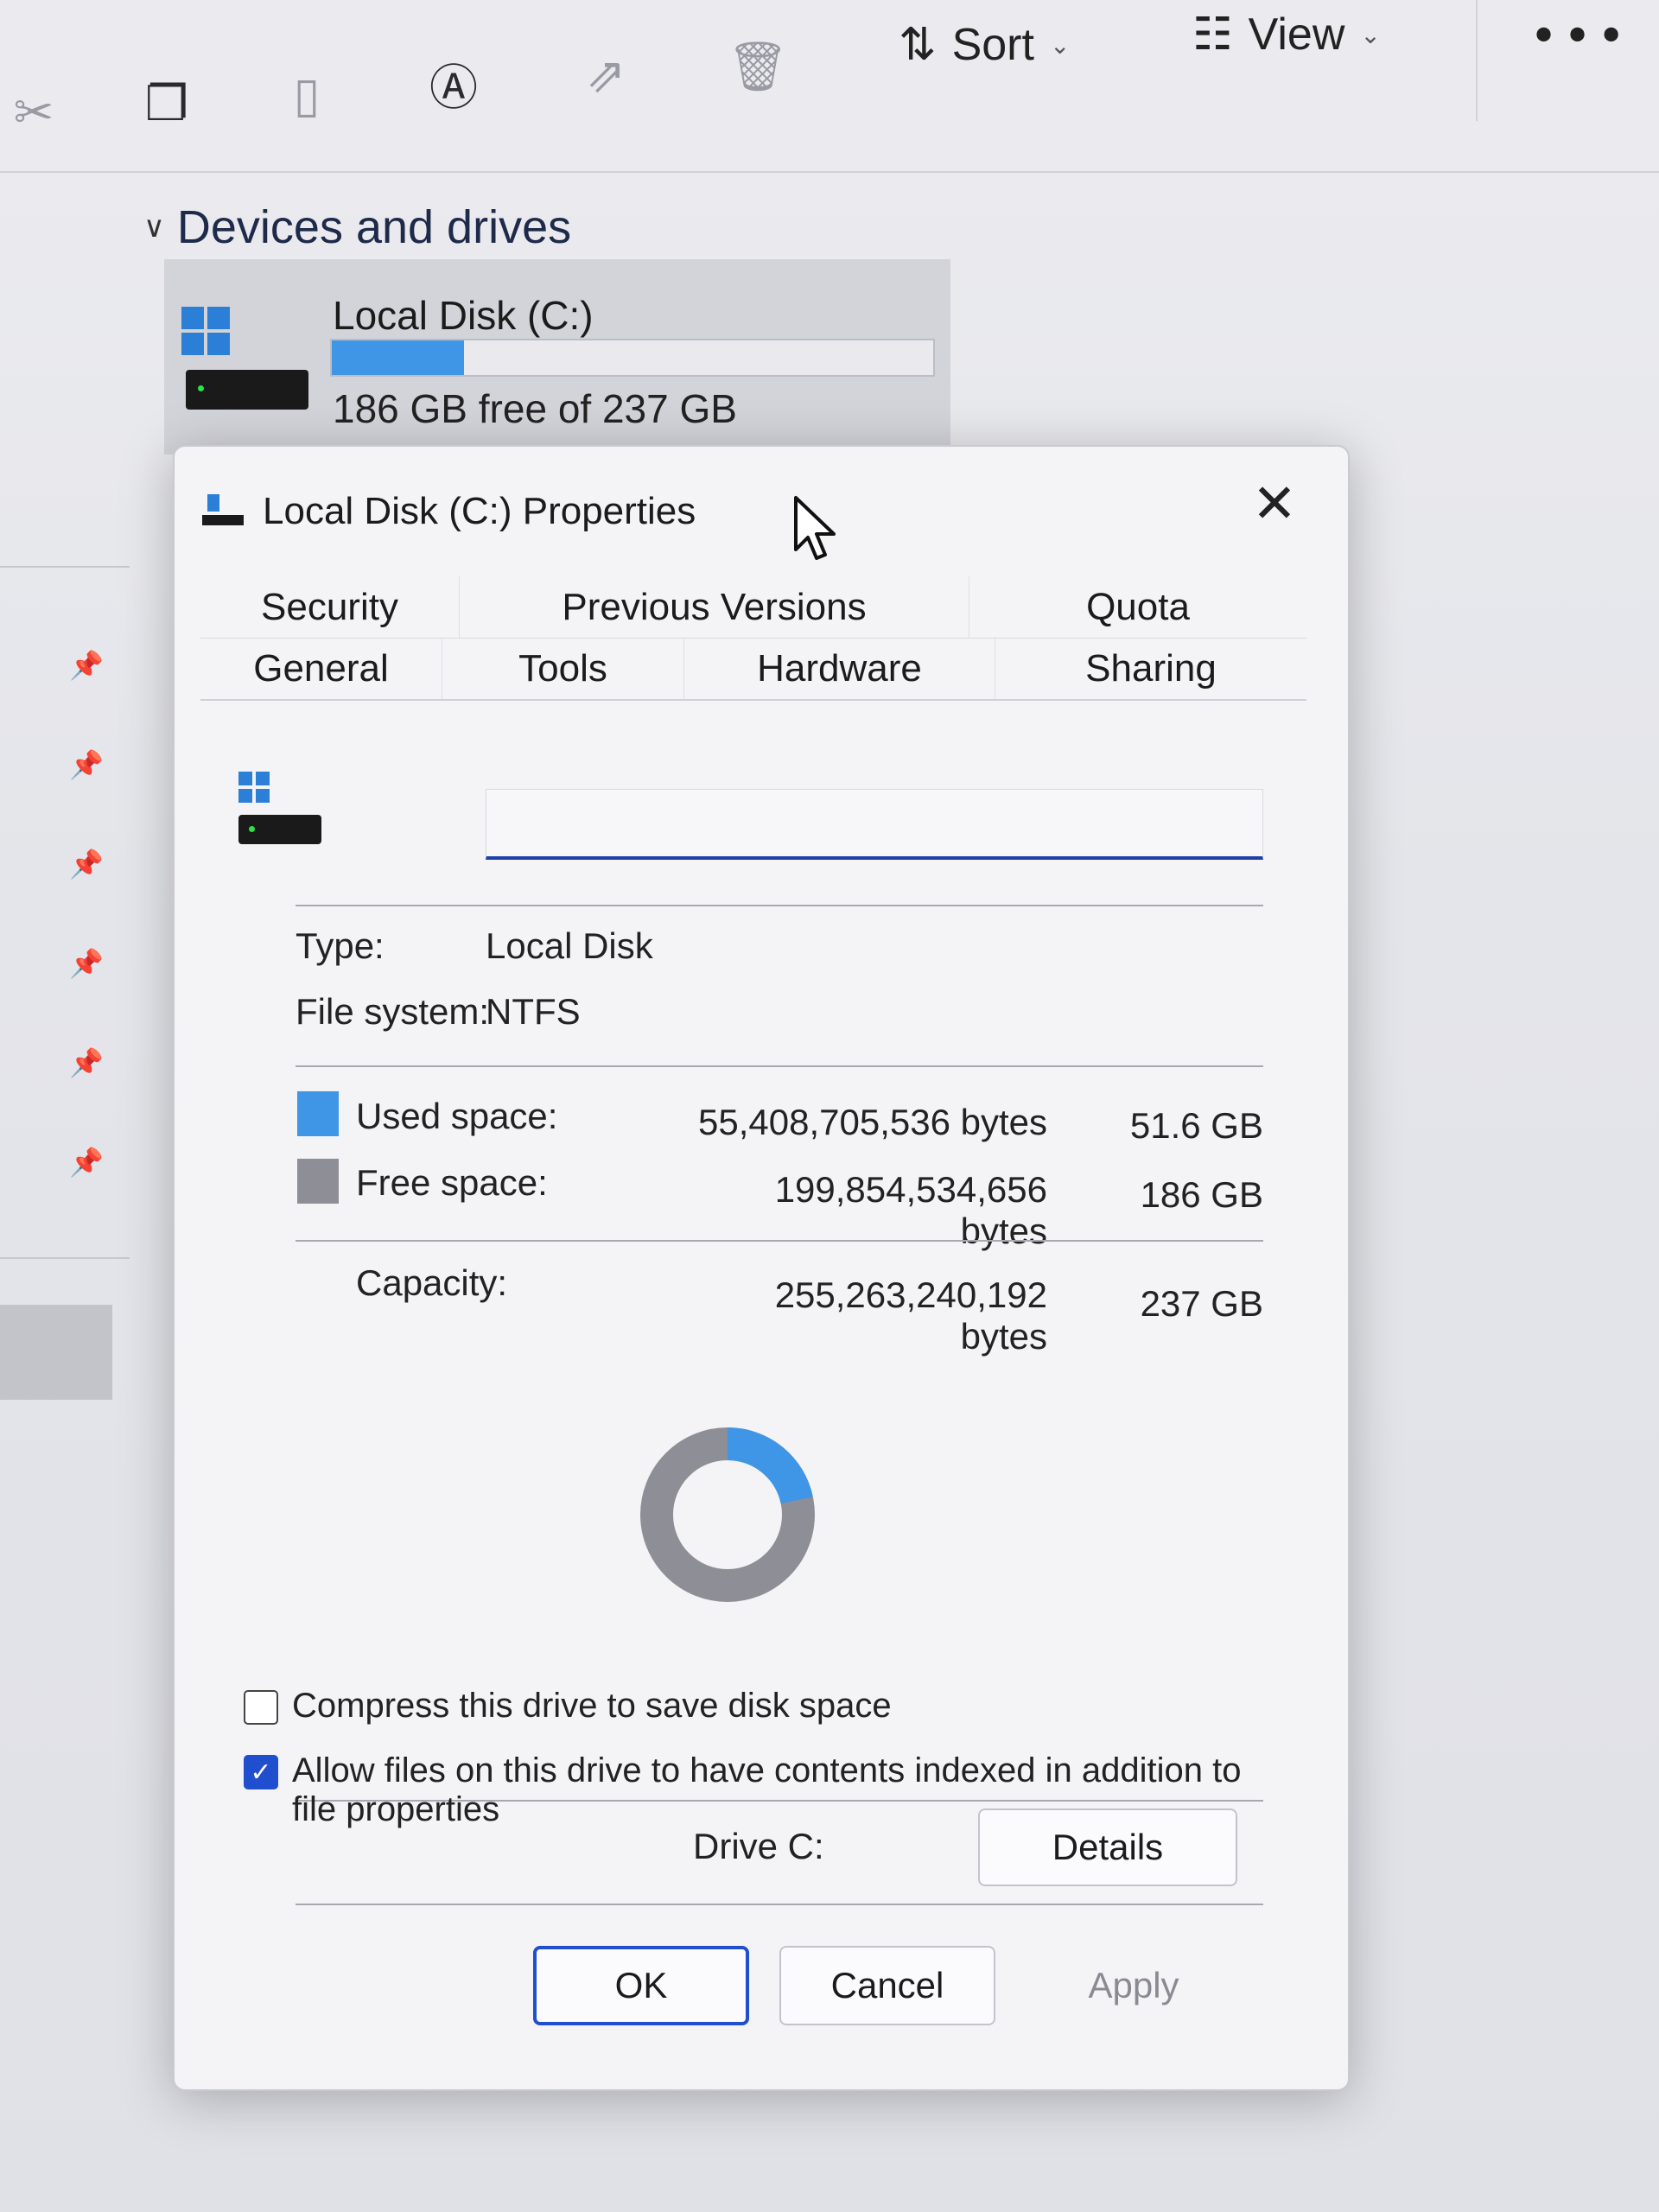 The height and width of the screenshot is (2212, 1659). Describe the element at coordinates (1212, 34) in the screenshot. I see `view-icon: ☷` at that location.